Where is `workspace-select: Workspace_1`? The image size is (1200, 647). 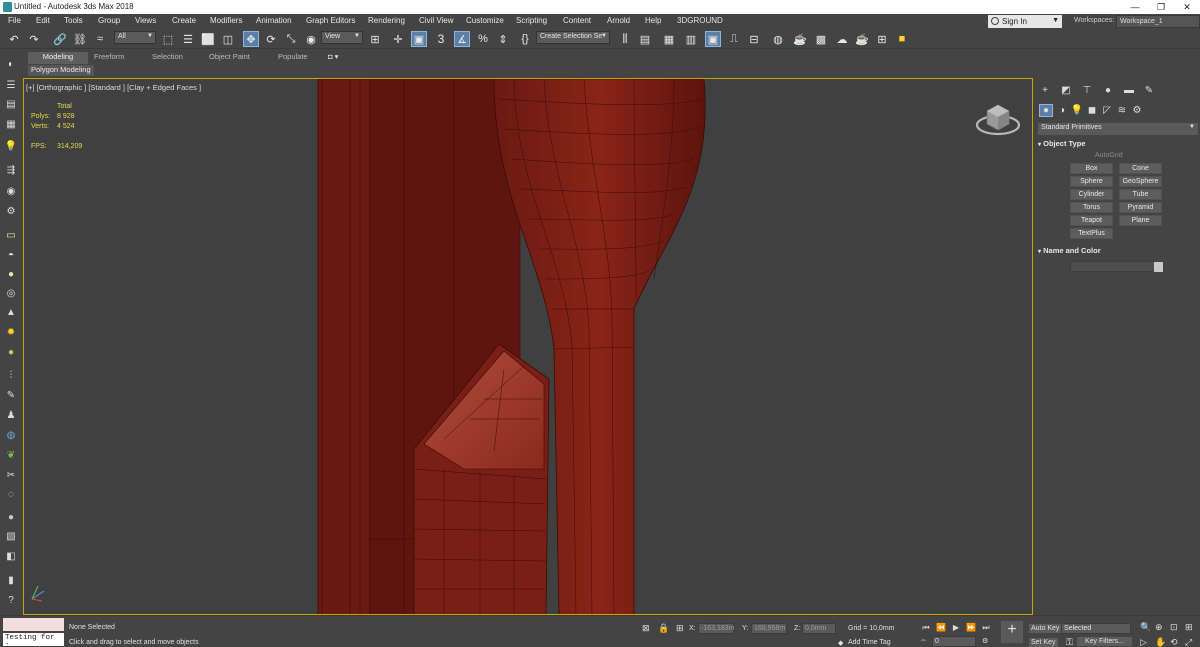
workspace-select: Workspace_1 is located at coordinates (1158, 21).